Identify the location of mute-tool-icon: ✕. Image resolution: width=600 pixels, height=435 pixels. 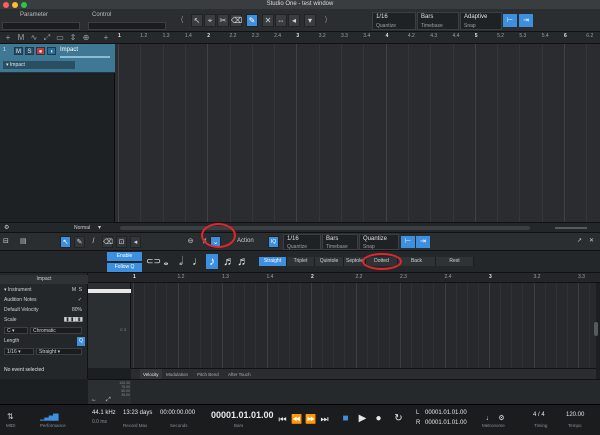
(268, 20).